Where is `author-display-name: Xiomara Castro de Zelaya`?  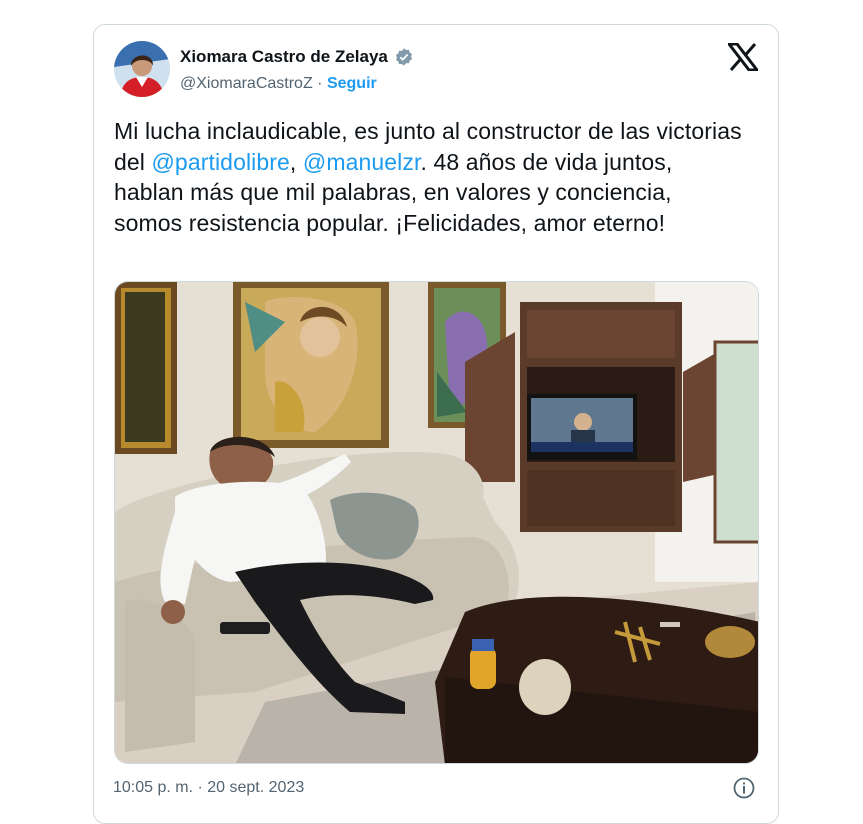 author-display-name: Xiomara Castro de Zelaya is located at coordinates (284, 57).